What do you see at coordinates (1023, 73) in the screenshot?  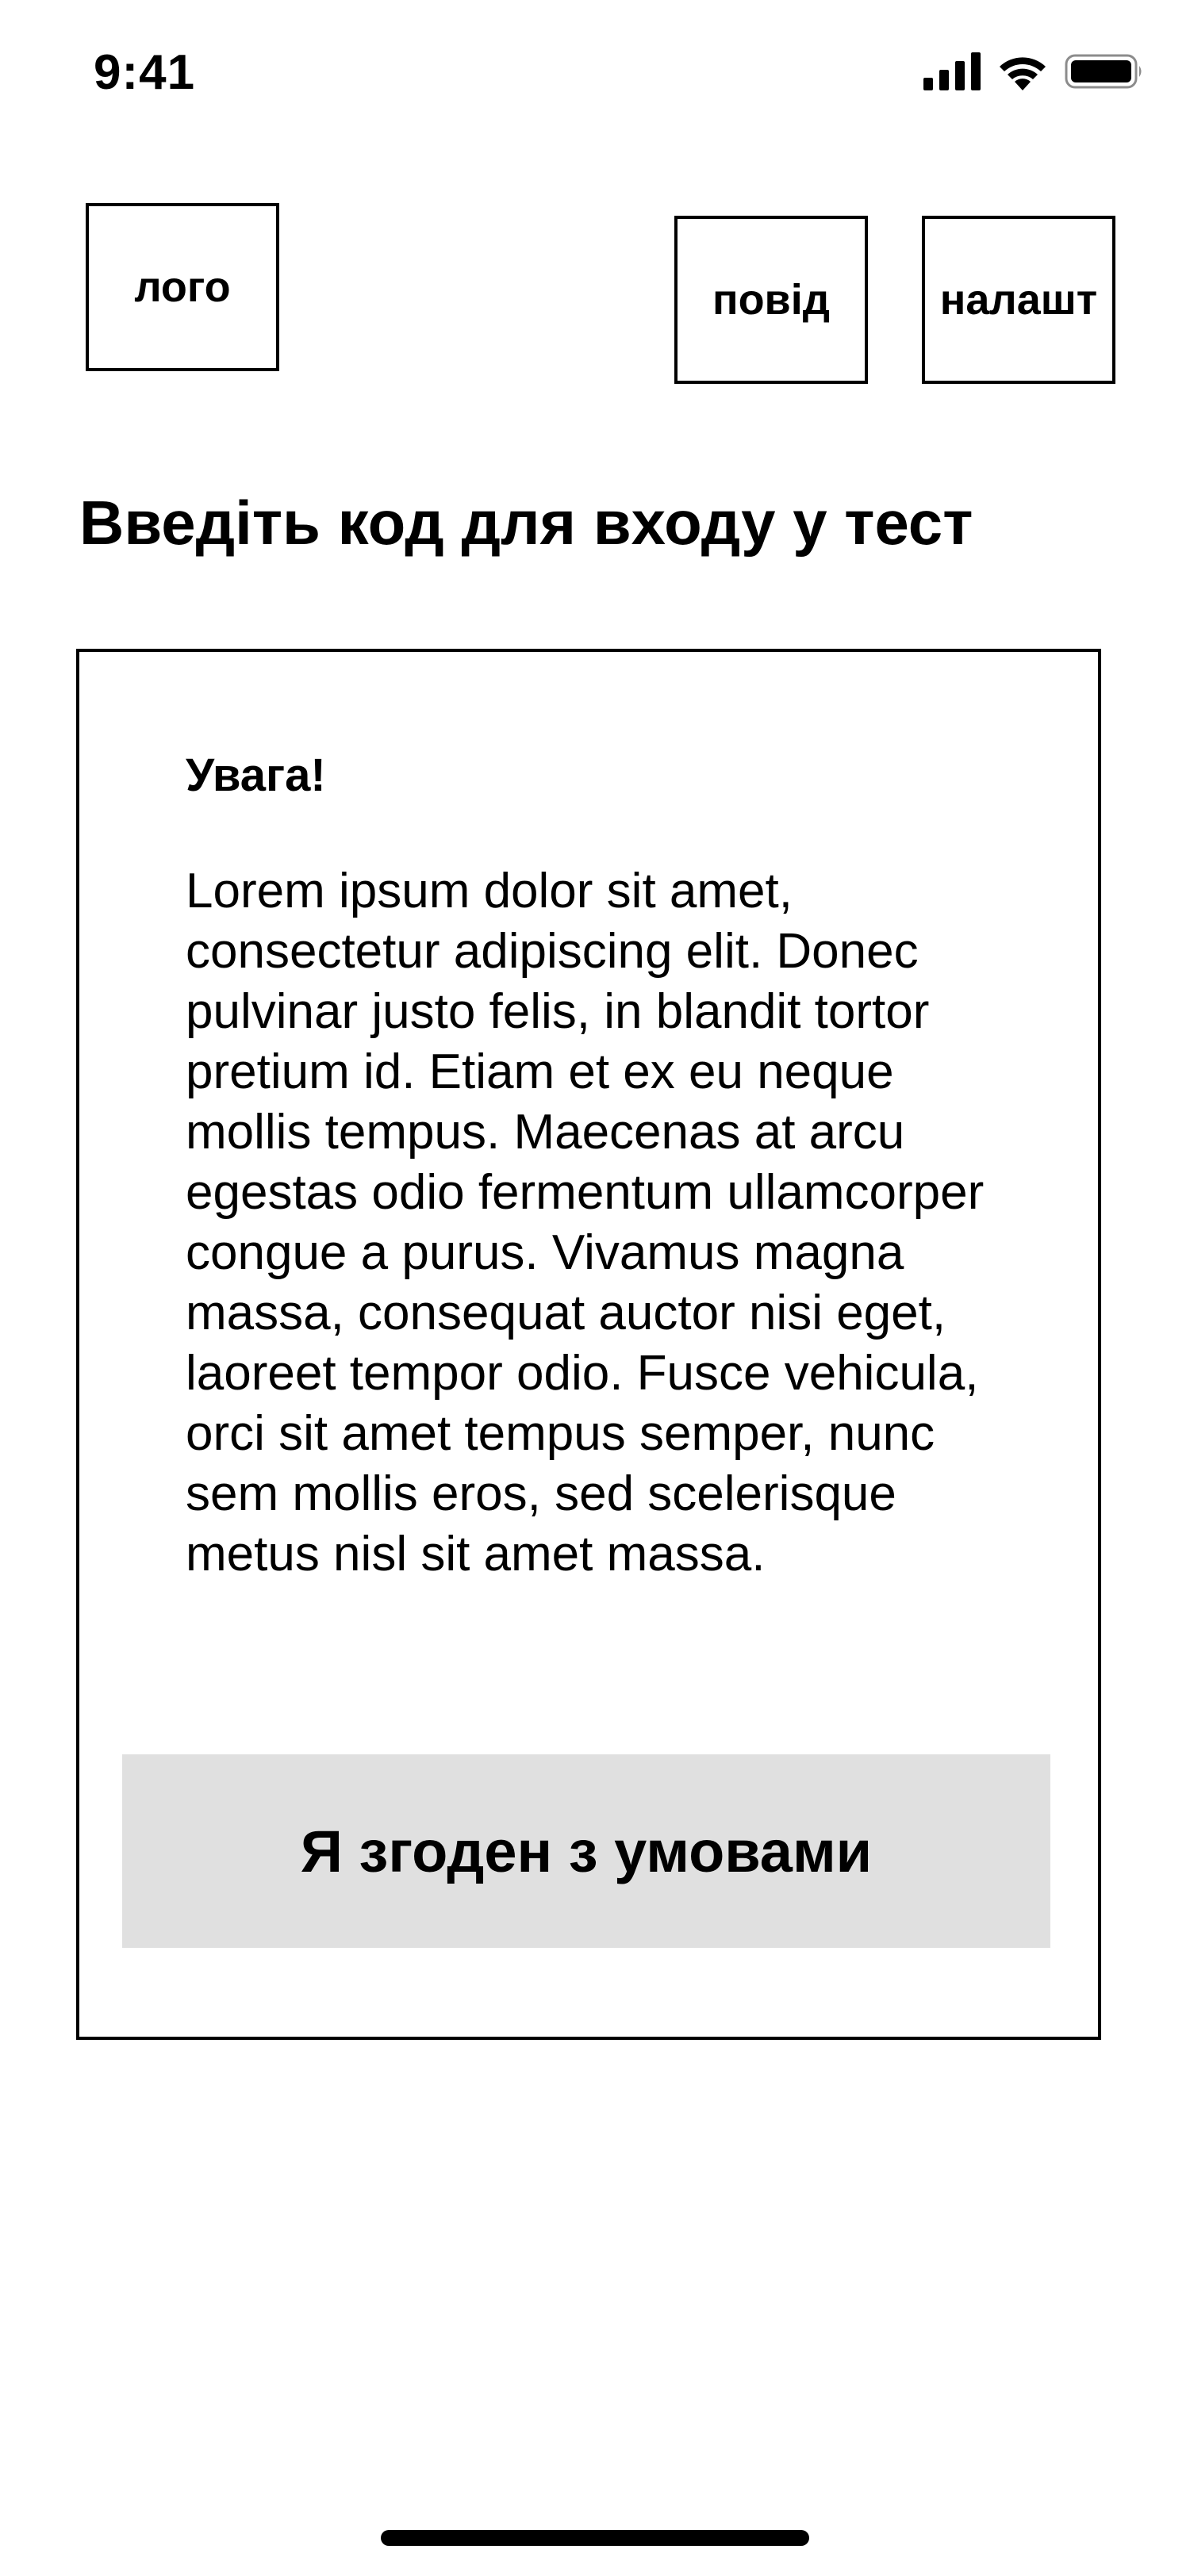 I see `wifi-icon` at bounding box center [1023, 73].